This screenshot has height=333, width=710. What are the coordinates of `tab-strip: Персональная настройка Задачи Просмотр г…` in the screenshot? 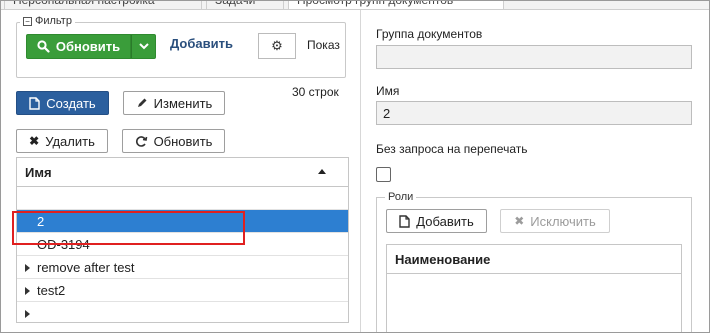 It's located at (355, 5).